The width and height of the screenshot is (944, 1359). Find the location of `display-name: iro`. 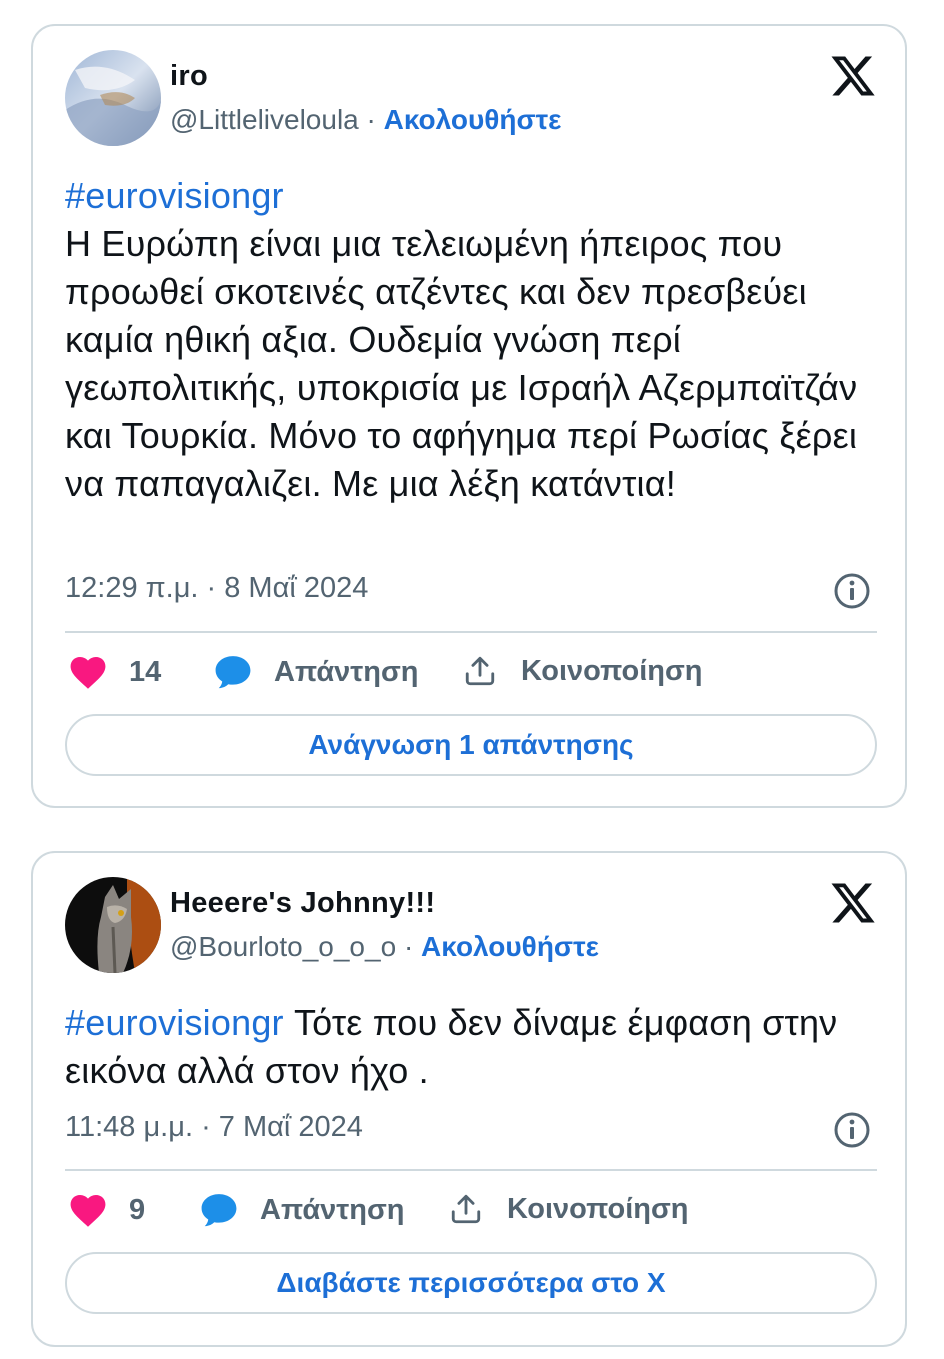

display-name: iro is located at coordinates (189, 76).